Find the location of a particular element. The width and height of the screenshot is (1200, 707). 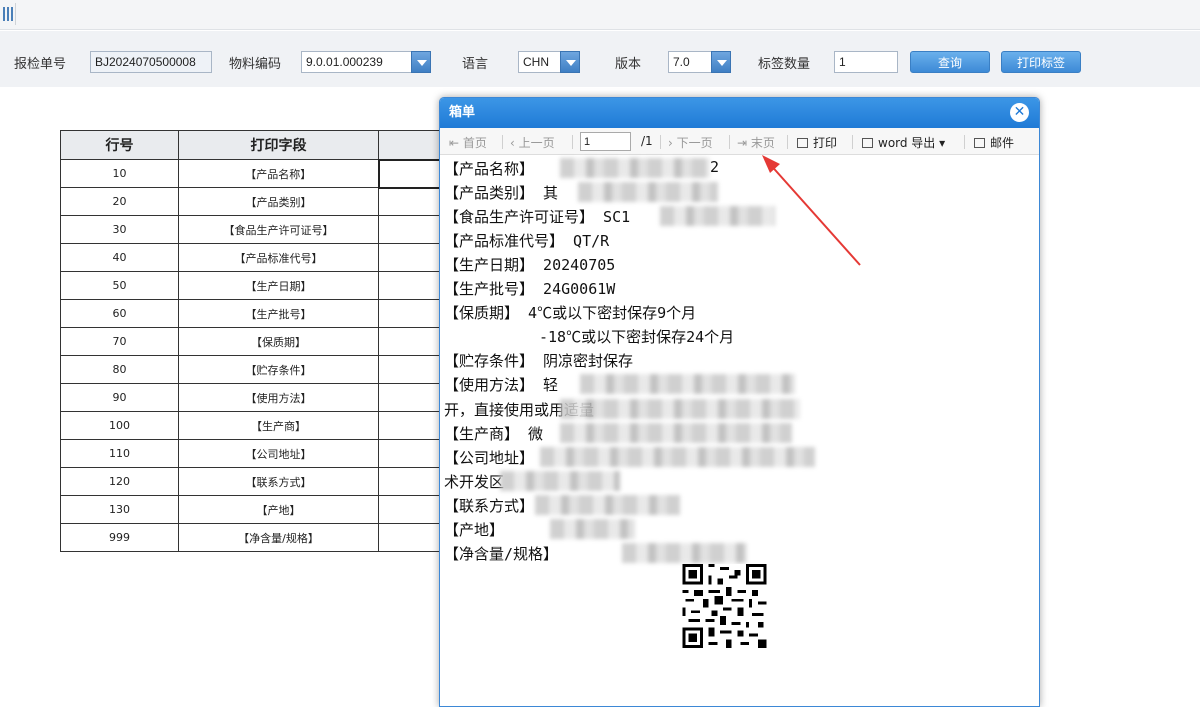

label-manufacturer: 【生产商】 微 is located at coordinates (494, 434).